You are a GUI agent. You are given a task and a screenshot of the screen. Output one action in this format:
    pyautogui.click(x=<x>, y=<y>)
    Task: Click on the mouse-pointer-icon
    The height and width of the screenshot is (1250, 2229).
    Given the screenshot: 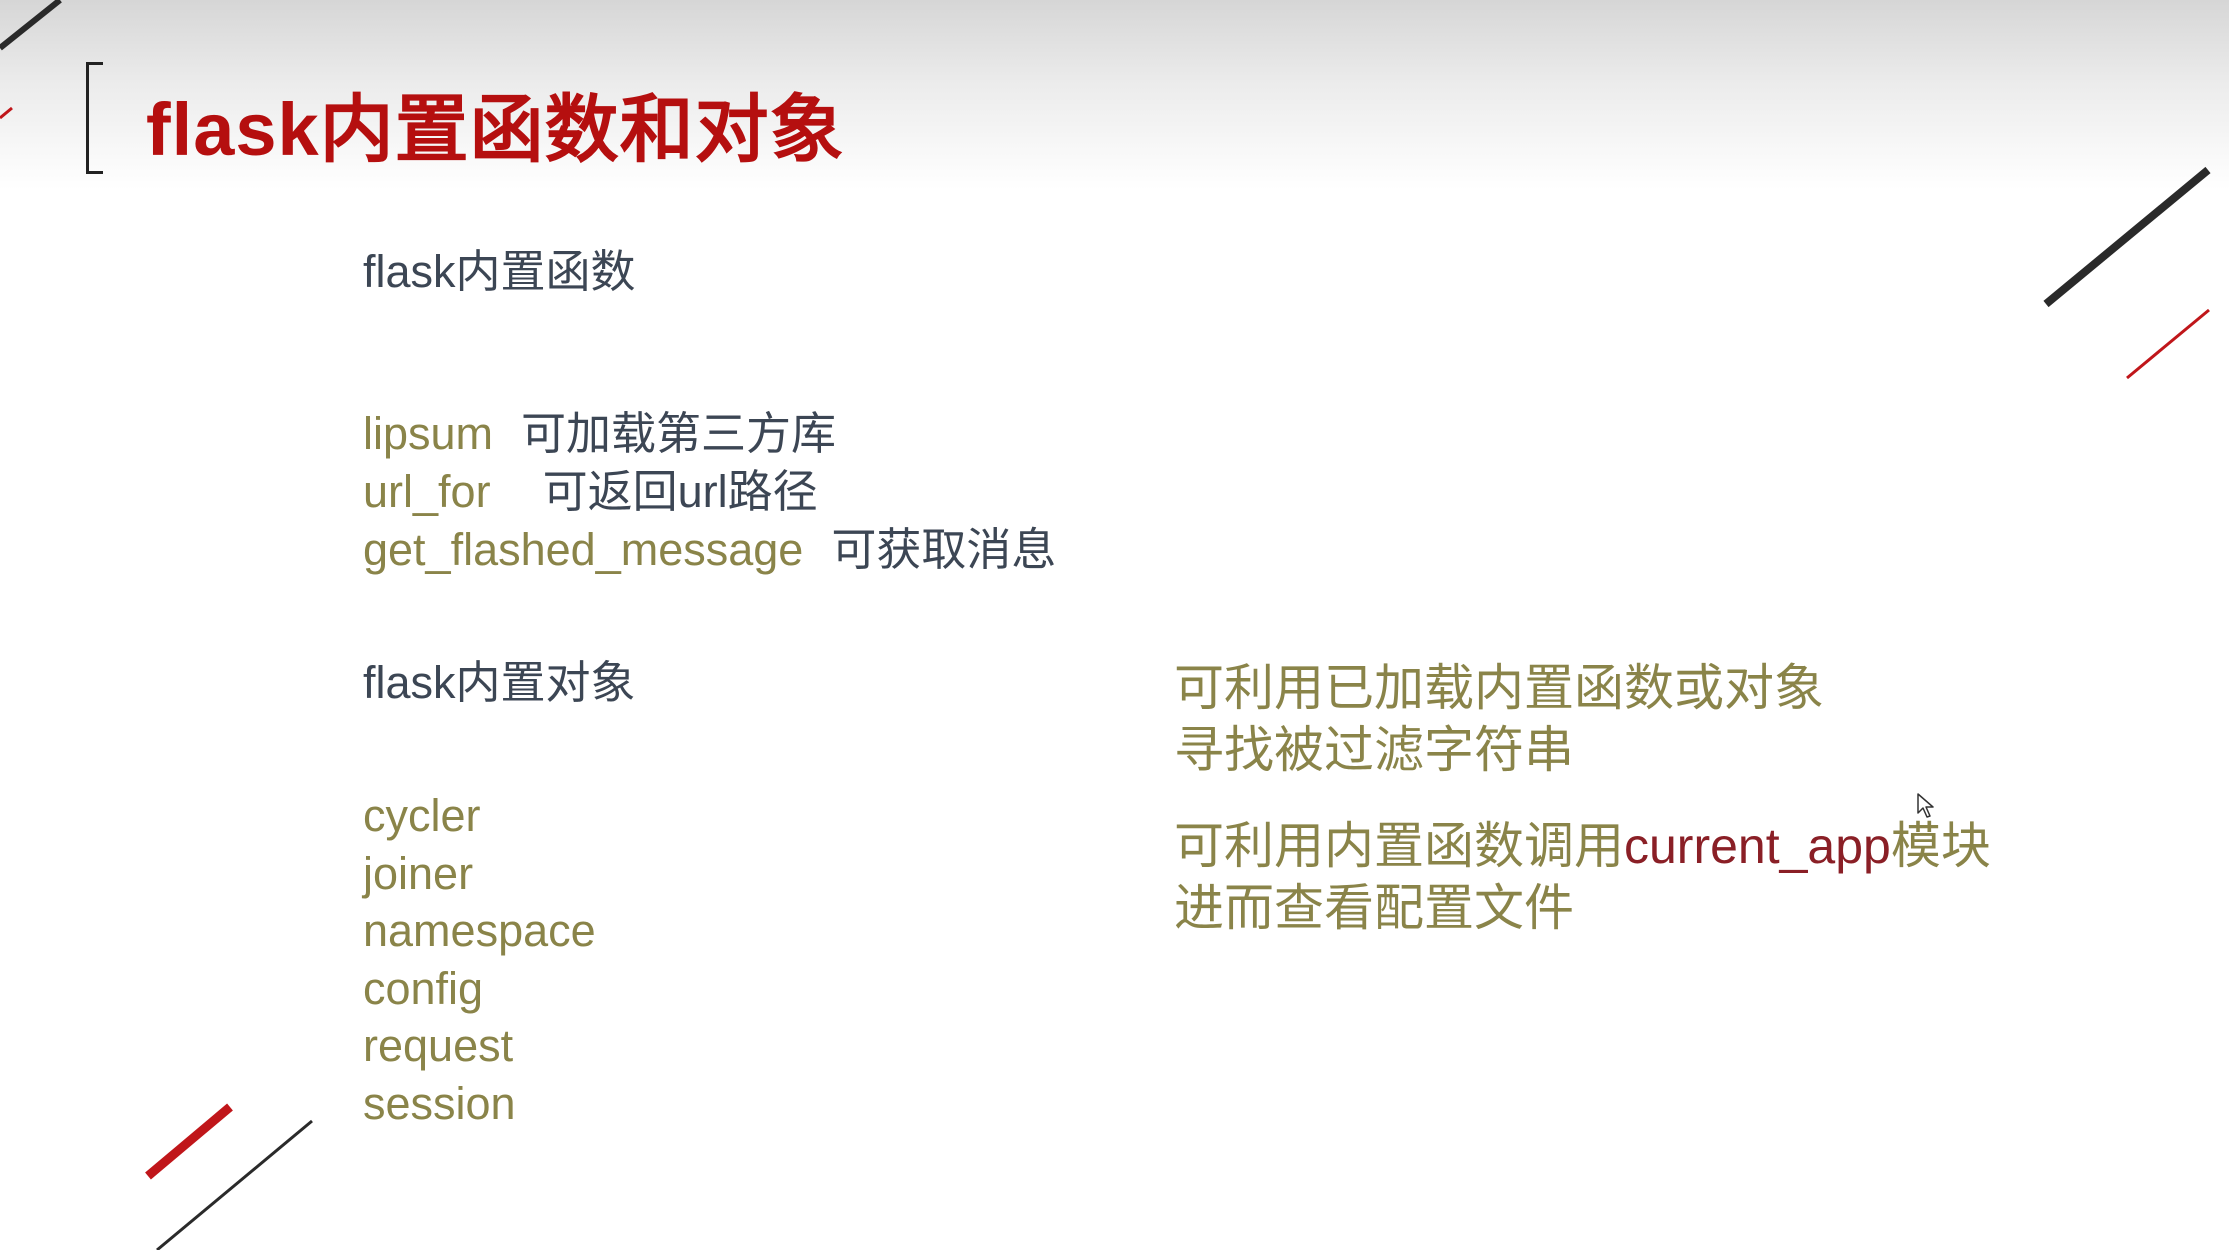 What is the action you would take?
    pyautogui.click(x=1925, y=805)
    